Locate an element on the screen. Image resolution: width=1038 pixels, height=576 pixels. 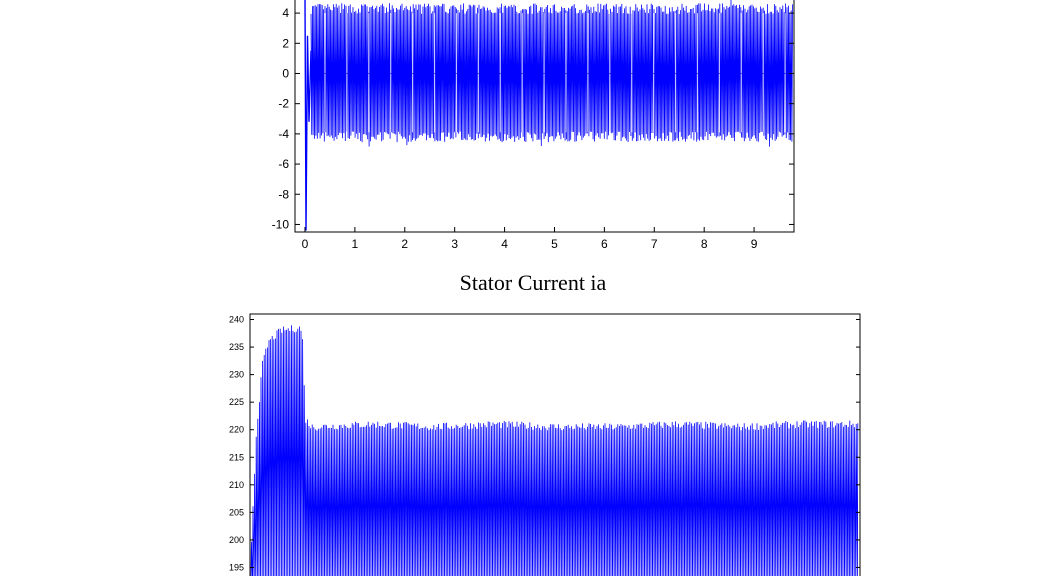
bottom-y-tick-label: 195 is located at coordinates (236, 567).